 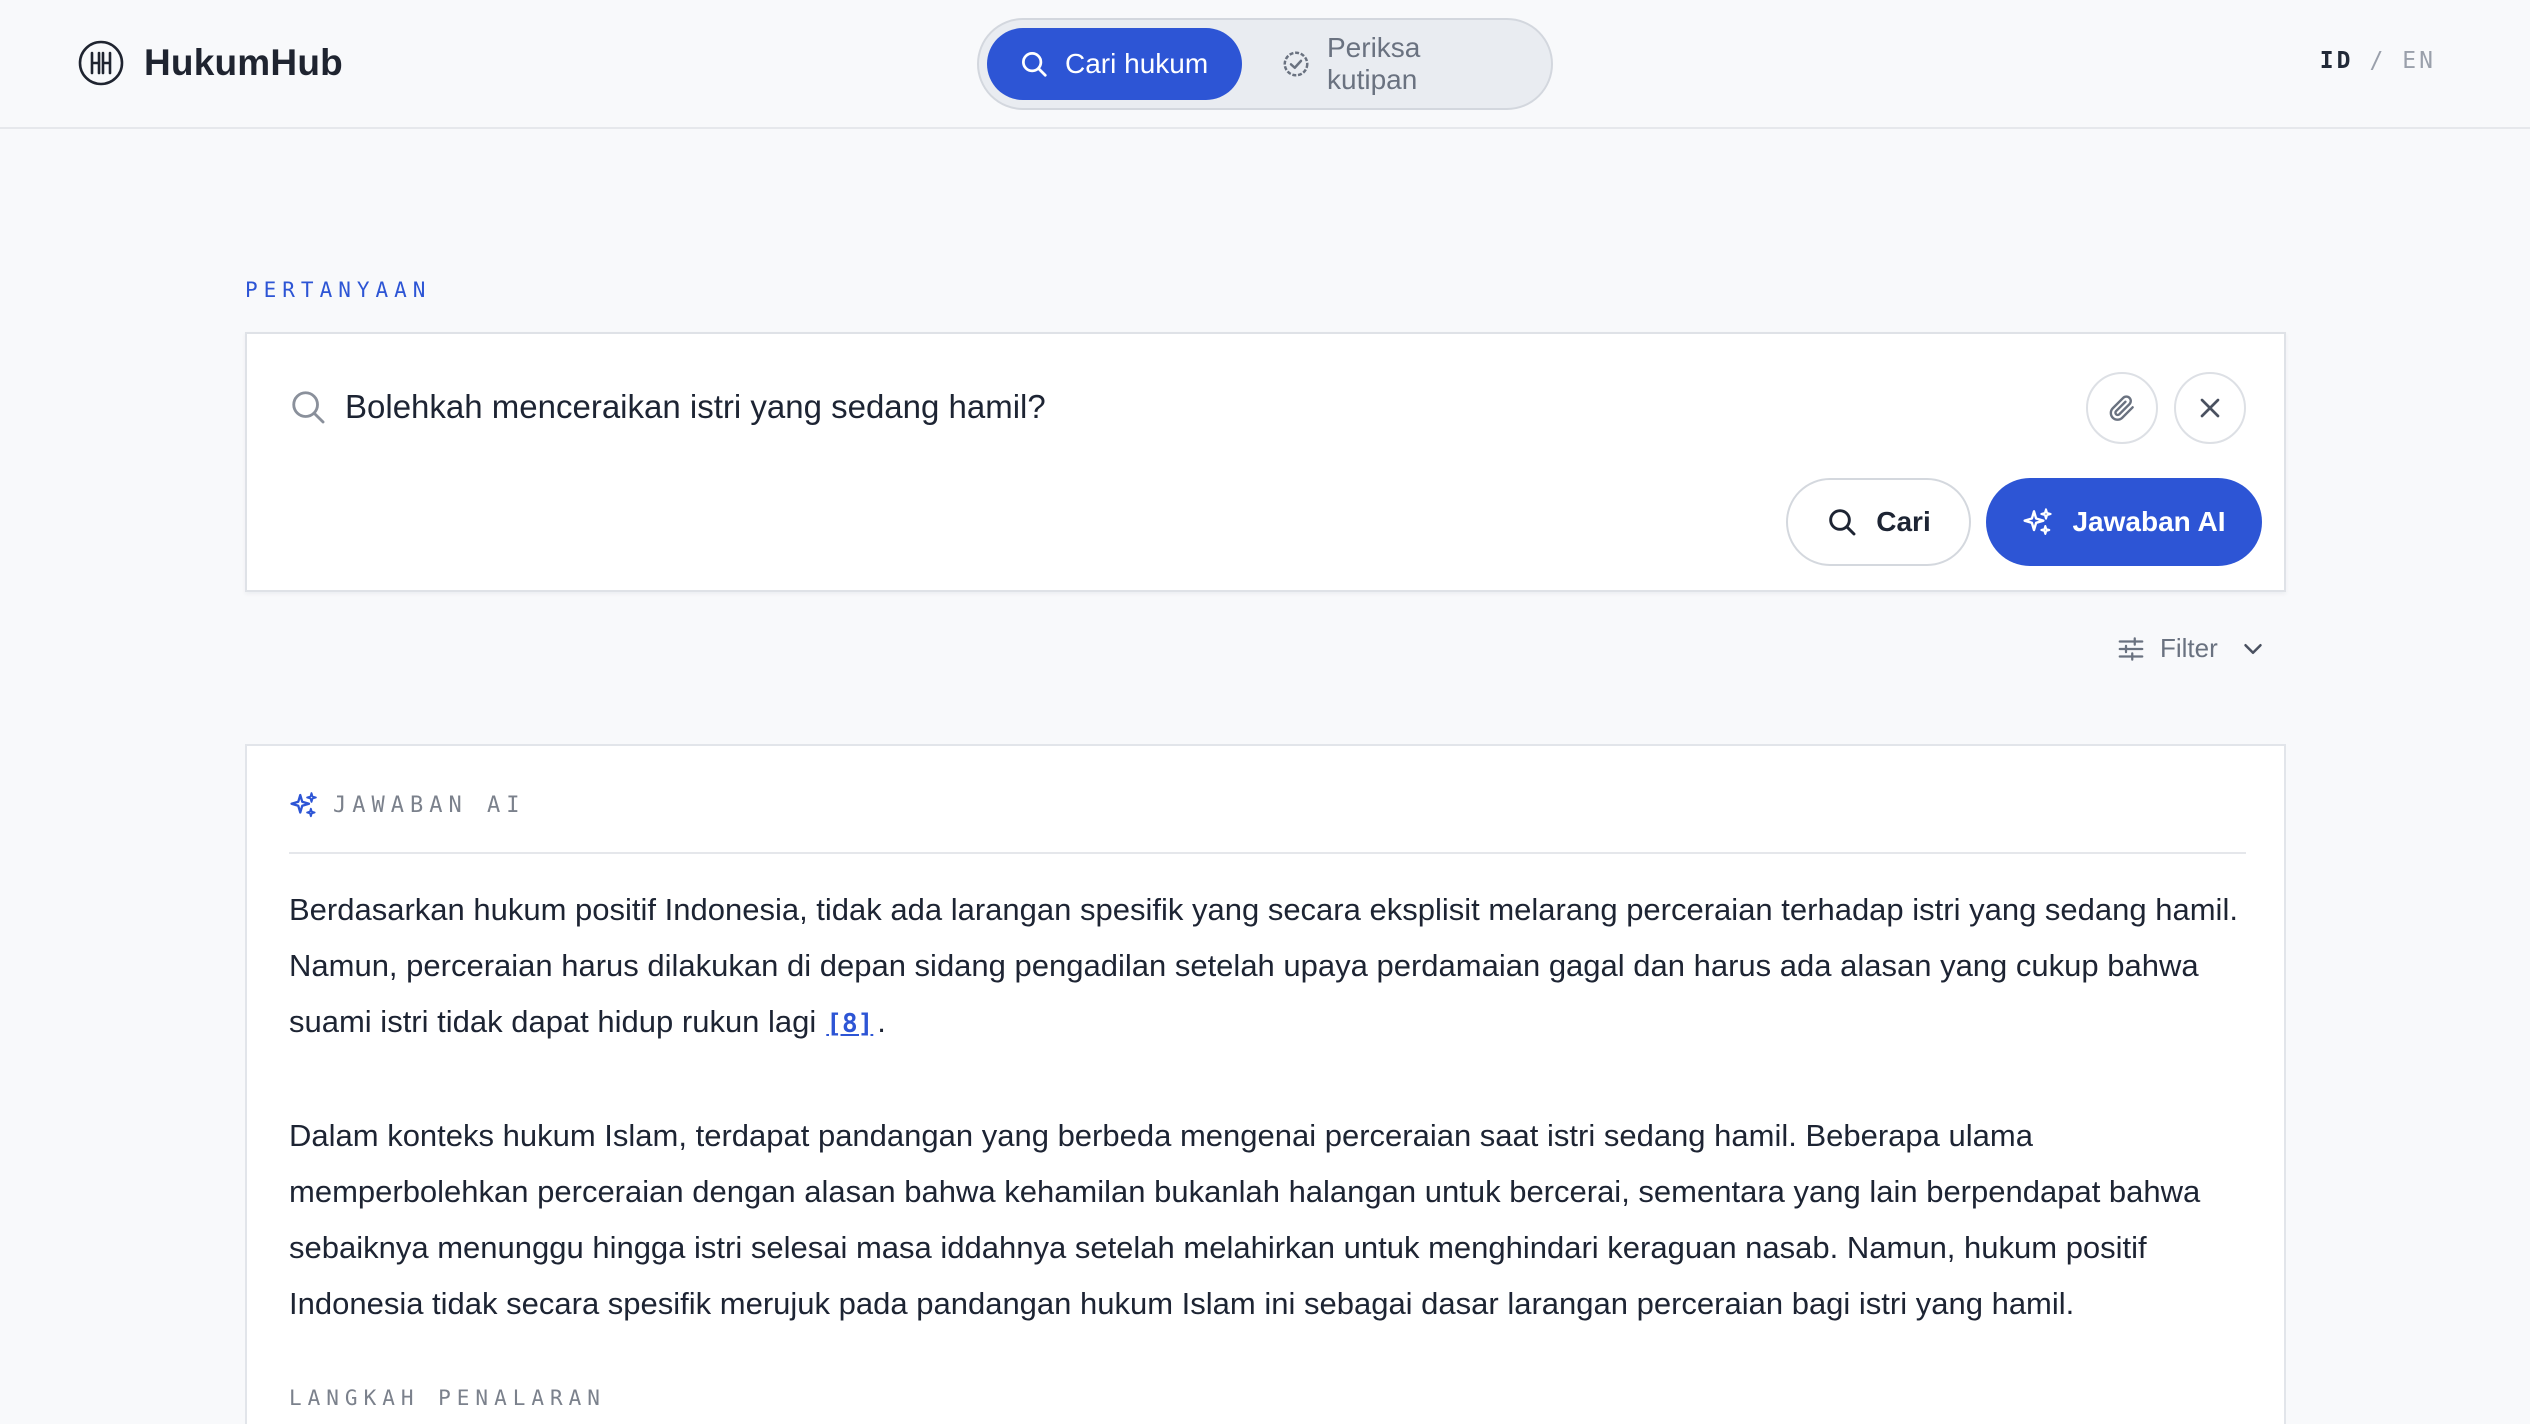 I want to click on tab-cari-hukum: Cari hukum, so click(x=1114, y=64).